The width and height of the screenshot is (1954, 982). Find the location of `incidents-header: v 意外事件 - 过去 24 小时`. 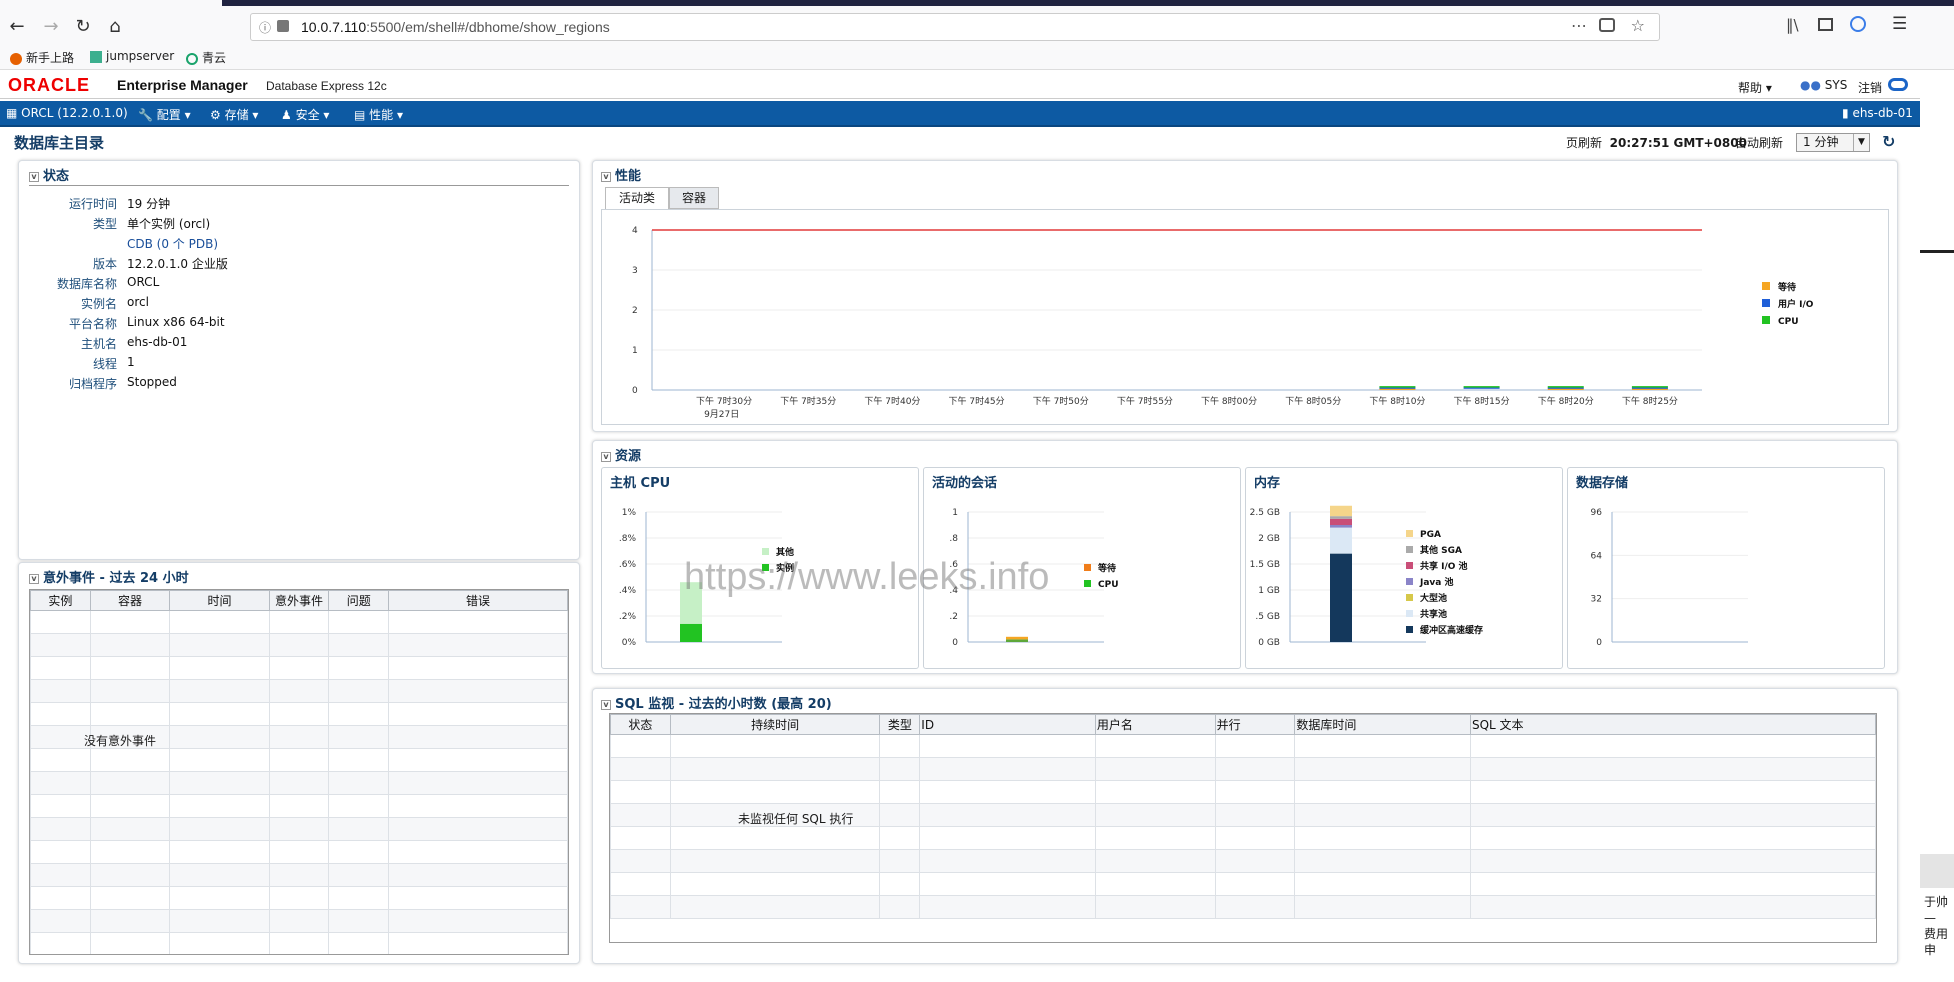

incidents-header: v 意外事件 - 过去 24 小时 is located at coordinates (109, 576).